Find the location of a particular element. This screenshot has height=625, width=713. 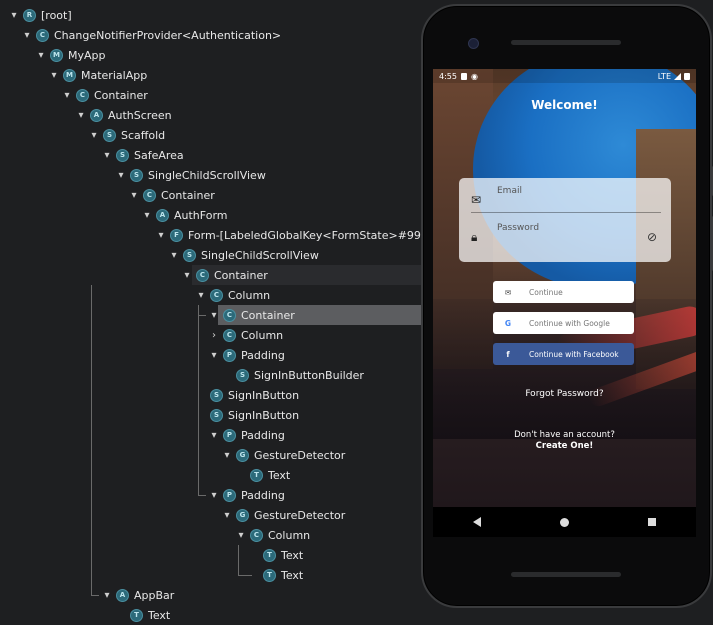

tree-node: › C Column is located at coordinates (245, 335).